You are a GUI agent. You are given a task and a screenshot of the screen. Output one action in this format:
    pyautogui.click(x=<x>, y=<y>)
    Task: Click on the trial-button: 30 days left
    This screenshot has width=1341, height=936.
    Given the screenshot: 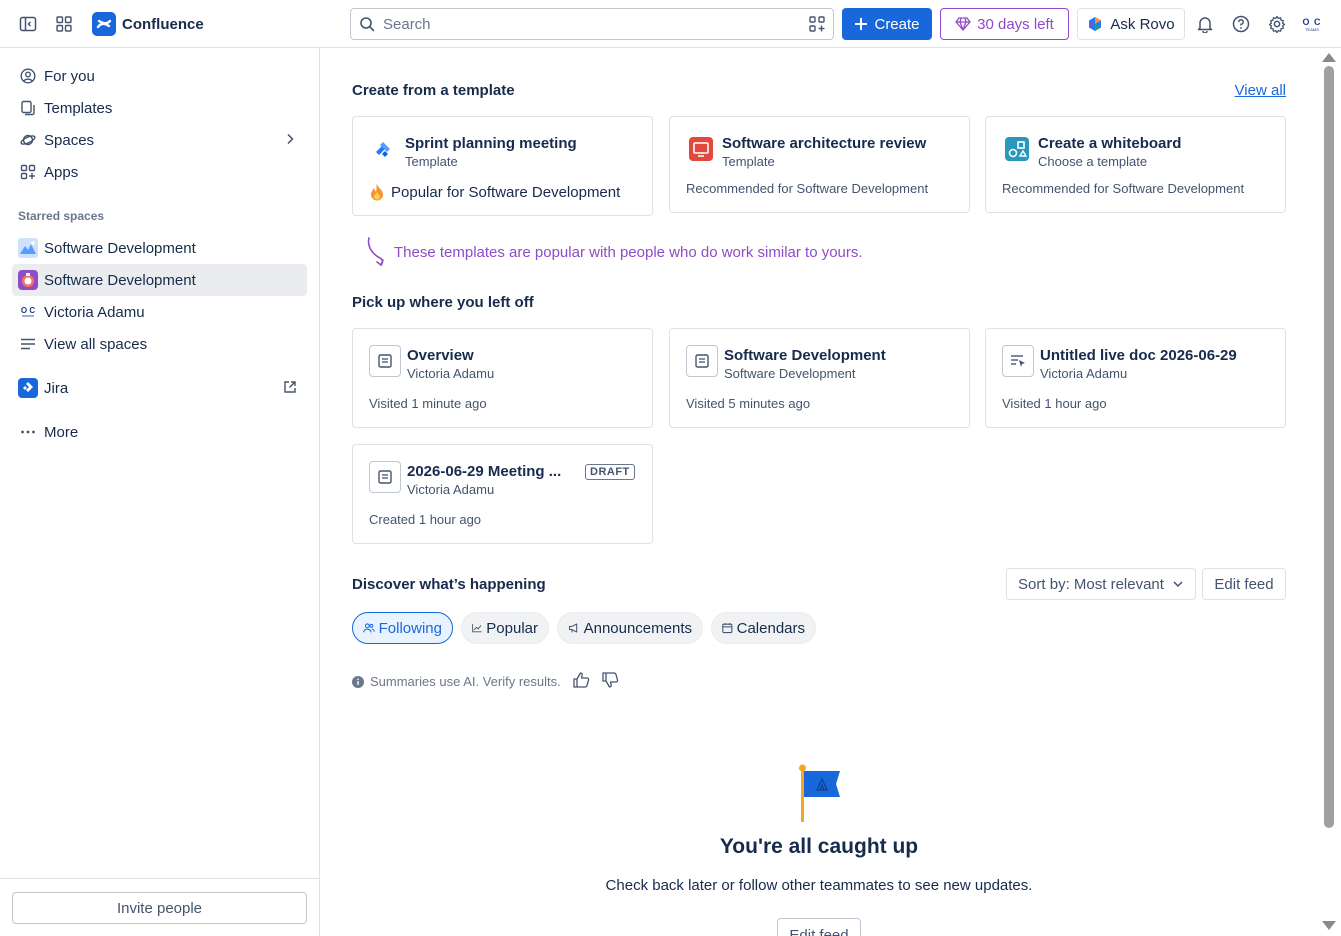 What is the action you would take?
    pyautogui.click(x=1004, y=24)
    